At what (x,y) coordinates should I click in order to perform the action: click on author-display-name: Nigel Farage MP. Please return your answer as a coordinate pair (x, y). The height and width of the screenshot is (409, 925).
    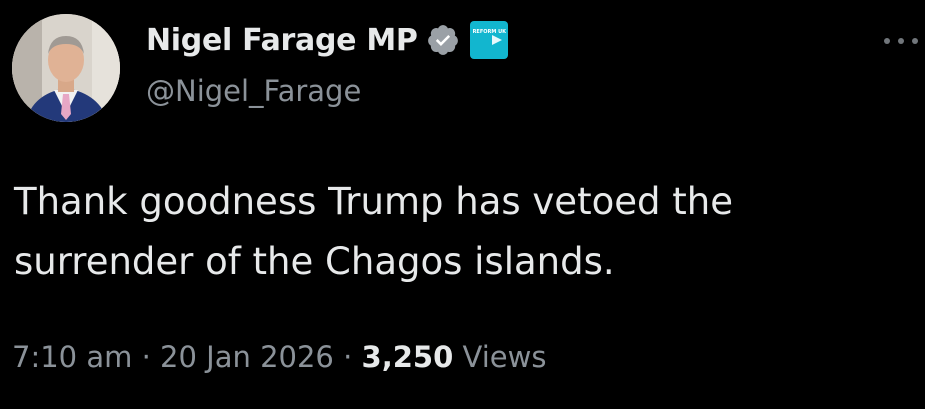
    Looking at the image, I should click on (282, 40).